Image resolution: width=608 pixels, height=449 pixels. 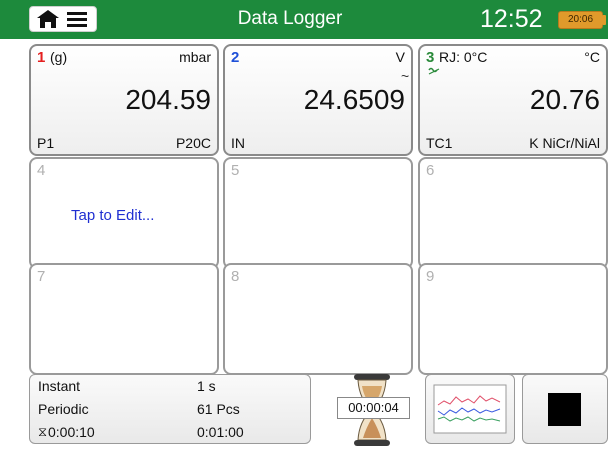 What do you see at coordinates (238, 143) in the screenshot?
I see `channel-function: IN` at bounding box center [238, 143].